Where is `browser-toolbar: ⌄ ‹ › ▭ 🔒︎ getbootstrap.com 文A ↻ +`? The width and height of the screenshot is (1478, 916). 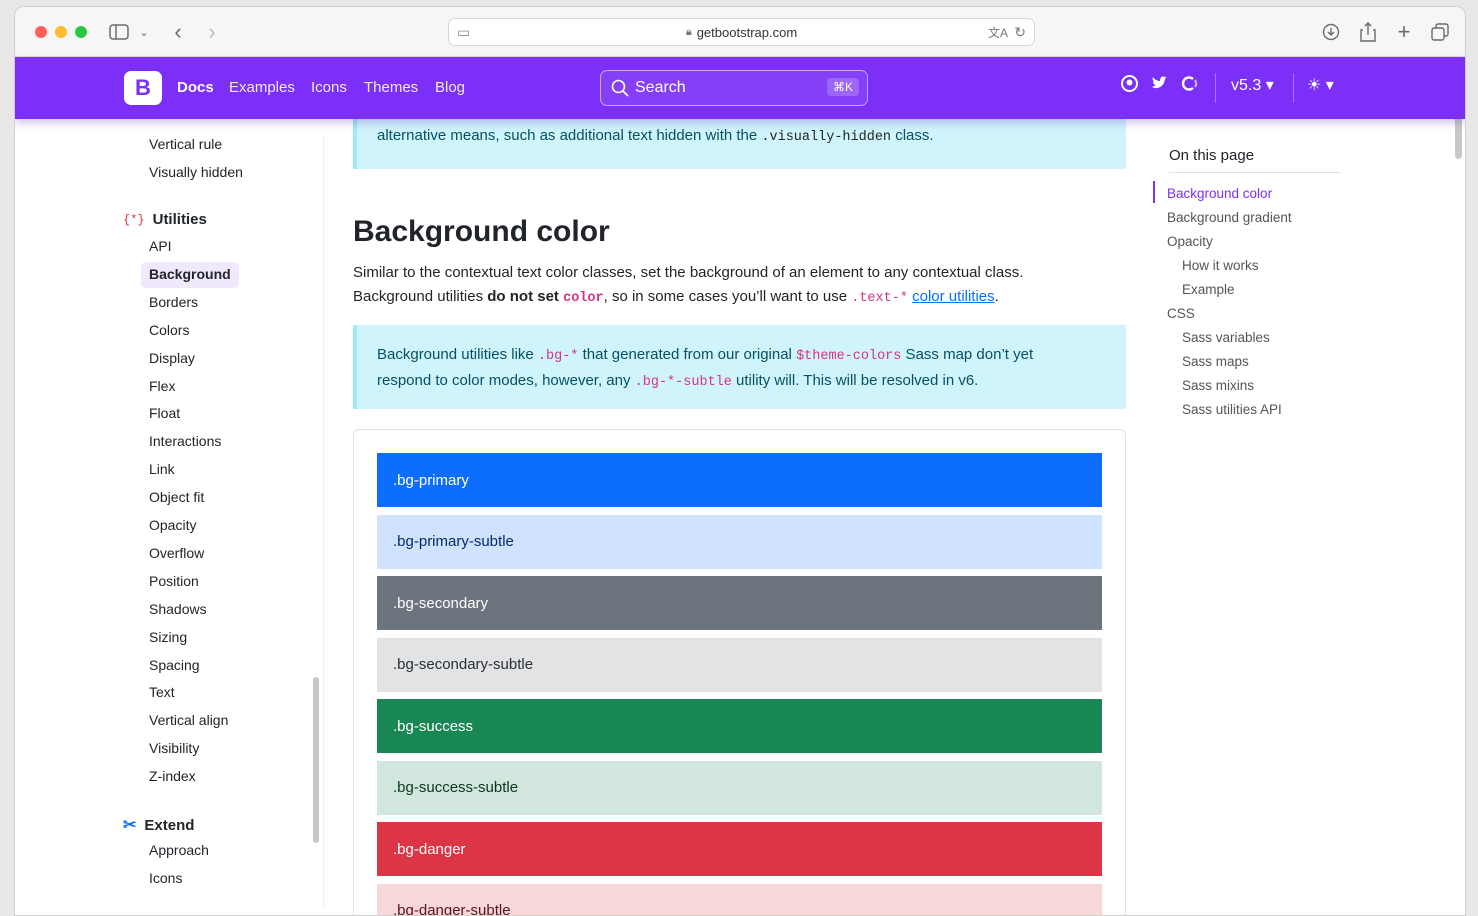
browser-toolbar: ⌄ ‹ › ▭ 🔒︎ getbootstrap.com 文A ↻ + is located at coordinates (740, 32).